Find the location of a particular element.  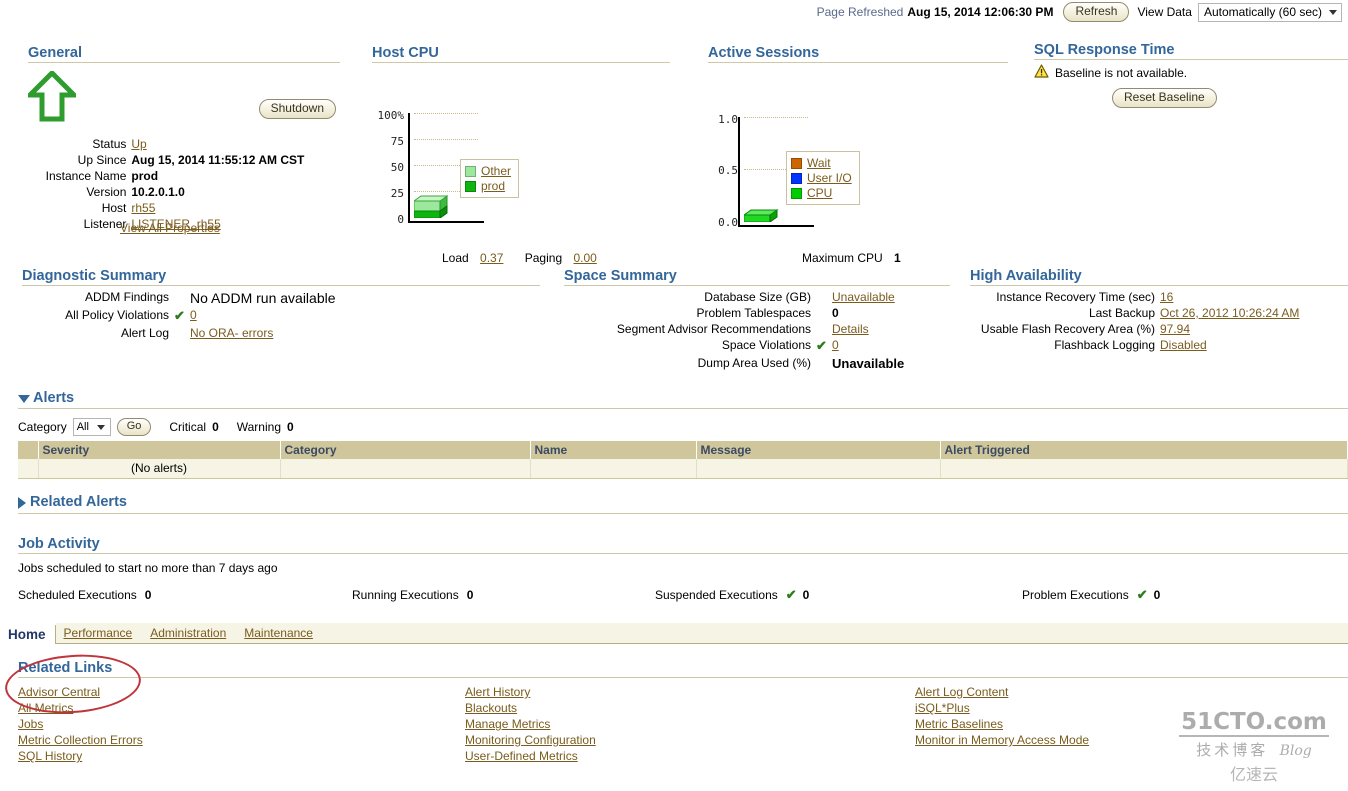

legend-label-cpu: CPU is located at coordinates (819, 193).